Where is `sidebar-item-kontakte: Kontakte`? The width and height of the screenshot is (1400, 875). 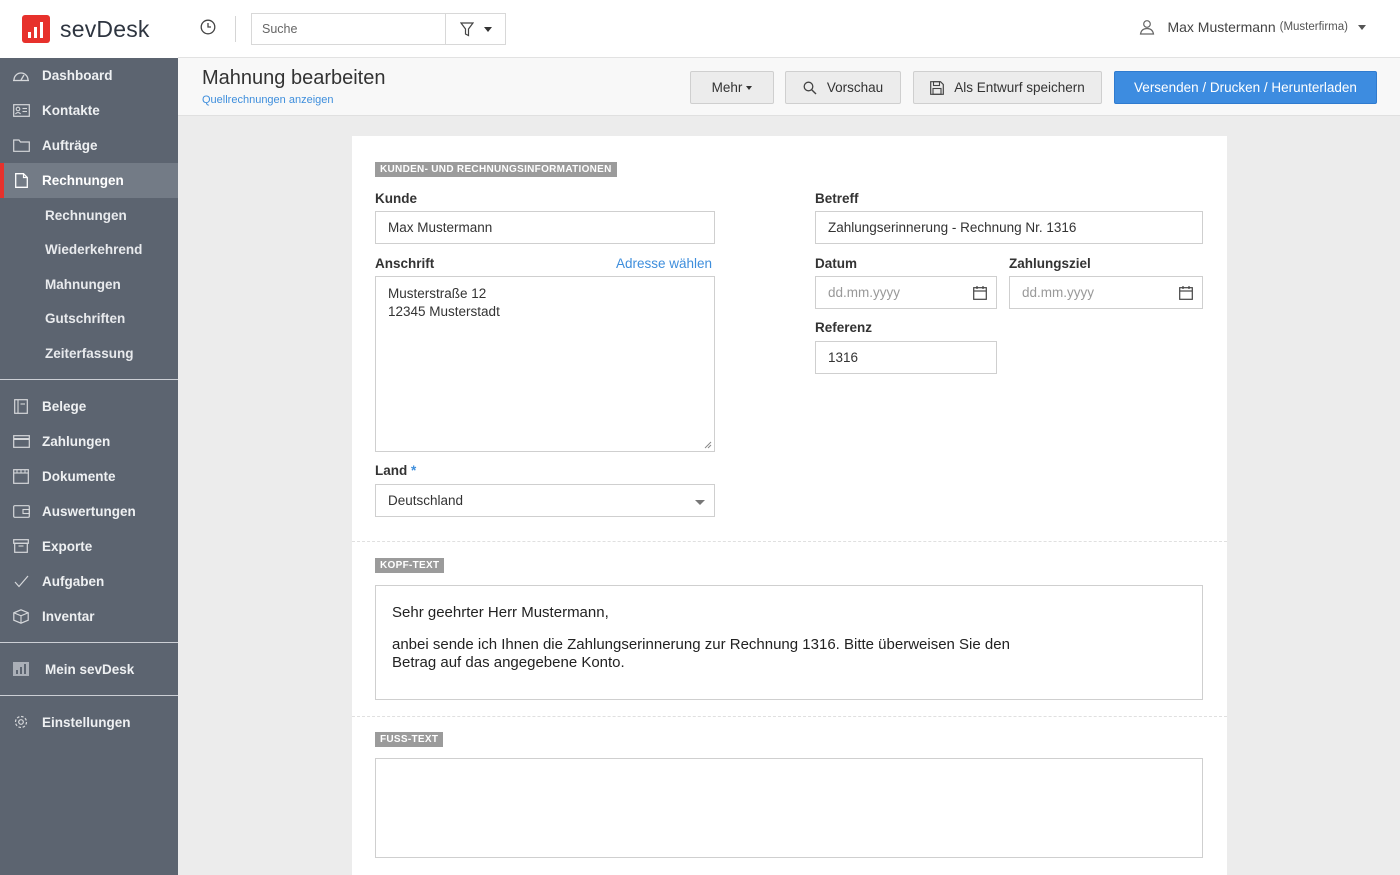 sidebar-item-kontakte: Kontakte is located at coordinates (89, 110).